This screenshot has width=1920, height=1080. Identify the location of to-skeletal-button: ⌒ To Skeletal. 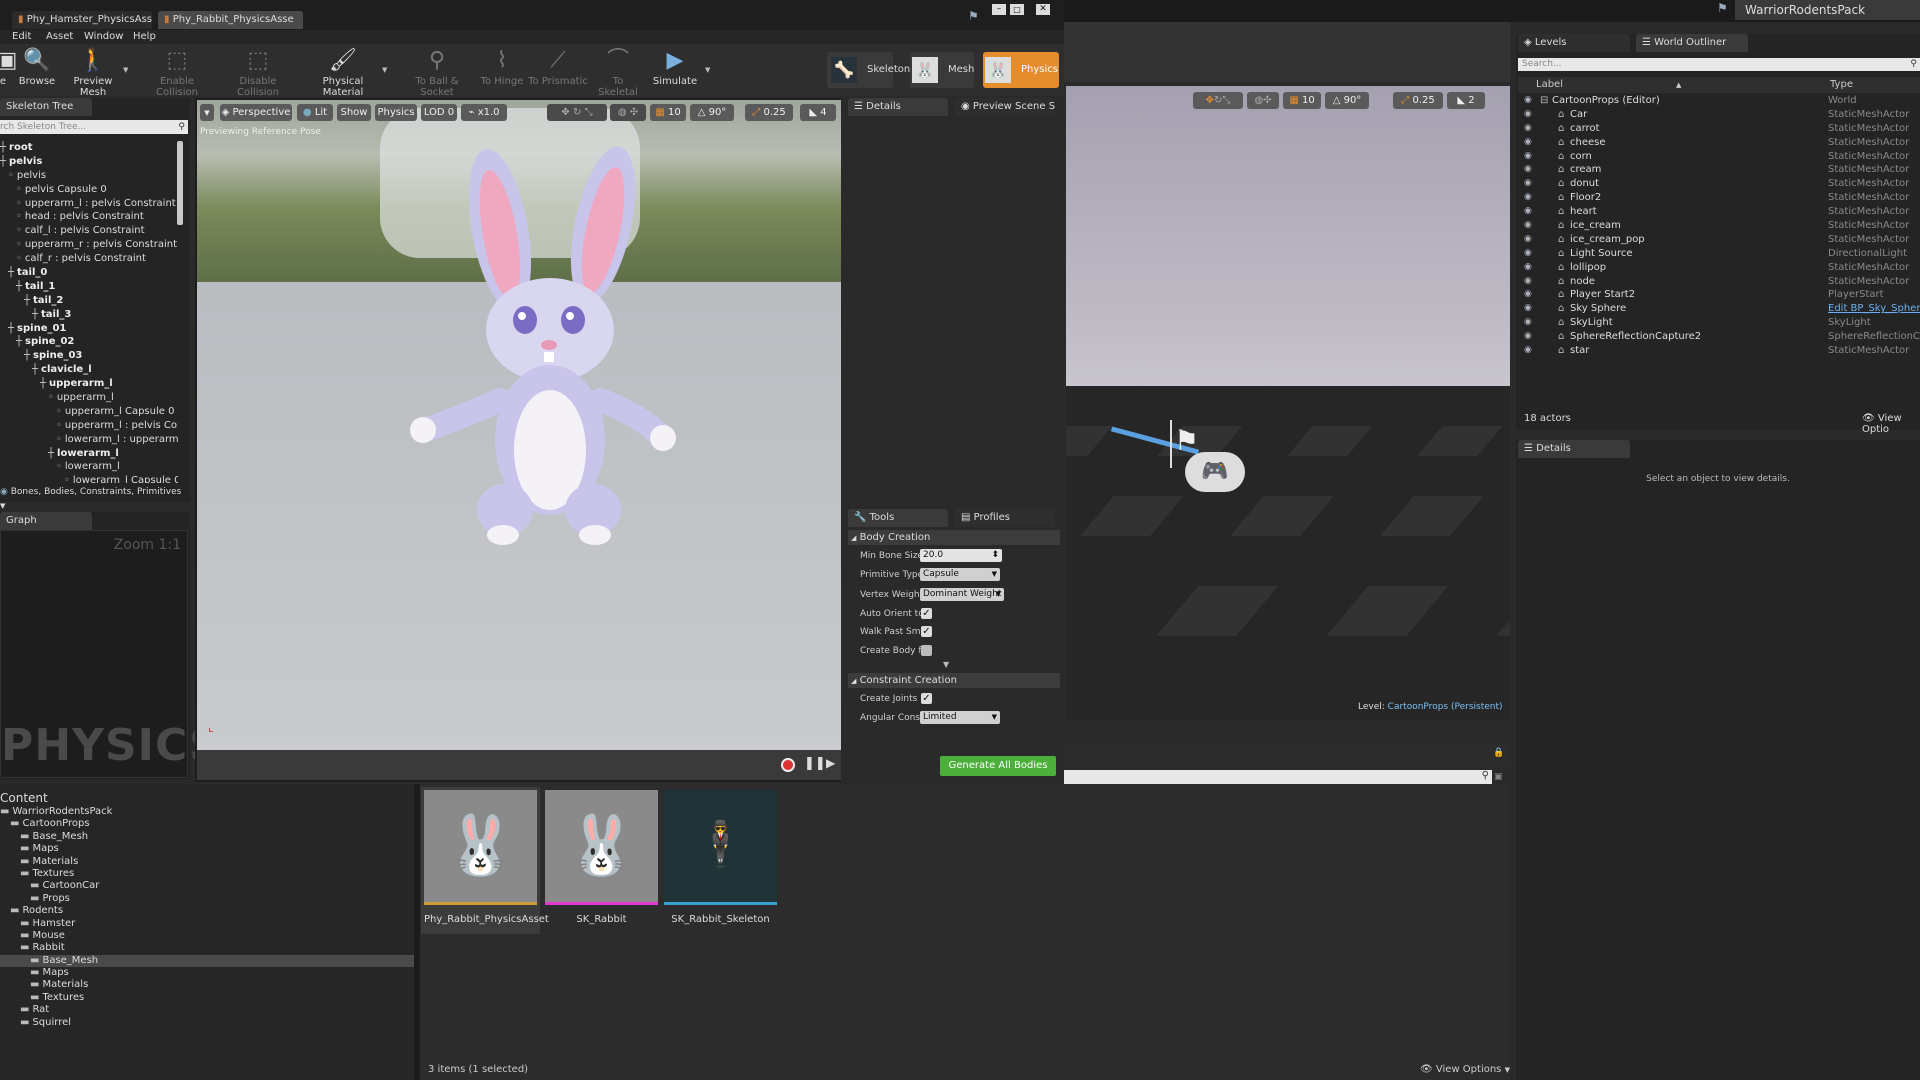
(618, 71).